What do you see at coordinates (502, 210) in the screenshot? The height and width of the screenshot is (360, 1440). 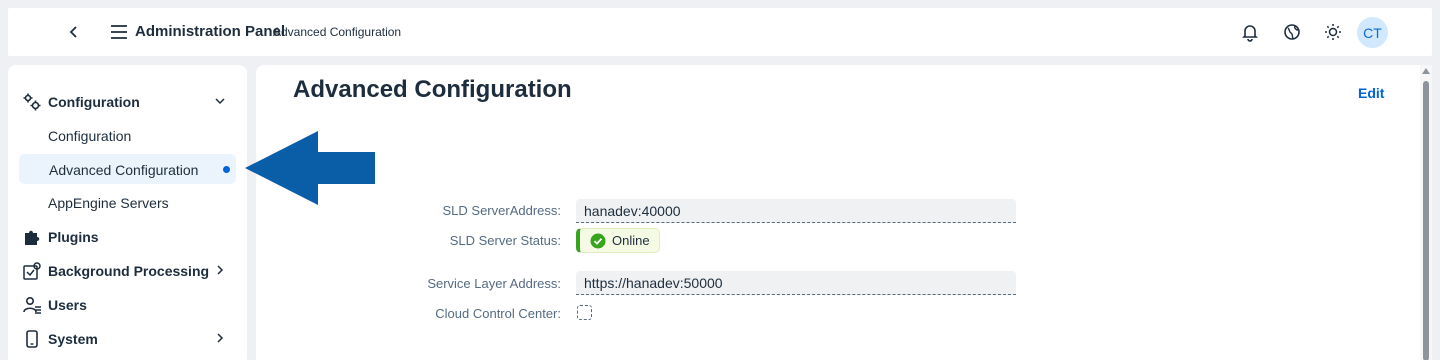 I see `sld-address-label: SLD ServerAddress:` at bounding box center [502, 210].